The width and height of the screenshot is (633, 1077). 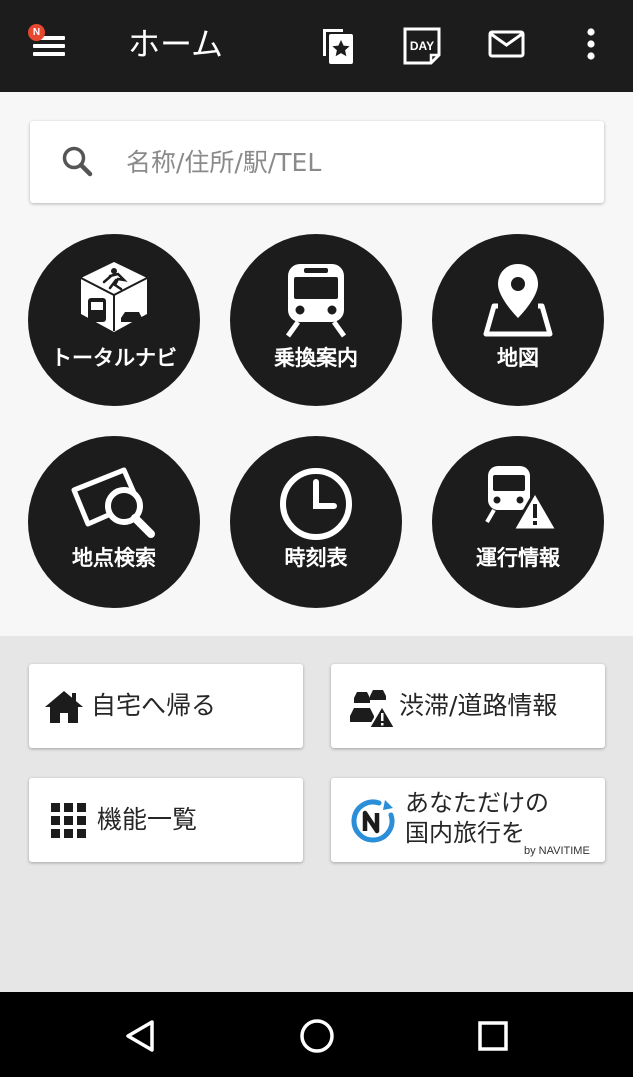 What do you see at coordinates (373, 709) in the screenshot?
I see `traffic-warning-icon` at bounding box center [373, 709].